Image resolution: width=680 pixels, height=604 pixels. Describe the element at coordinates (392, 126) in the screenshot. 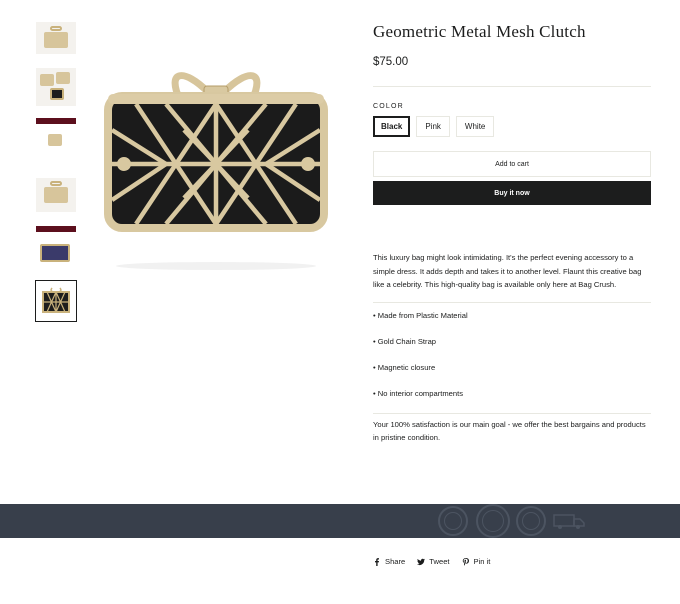

I see `color-option-black: Black` at that location.